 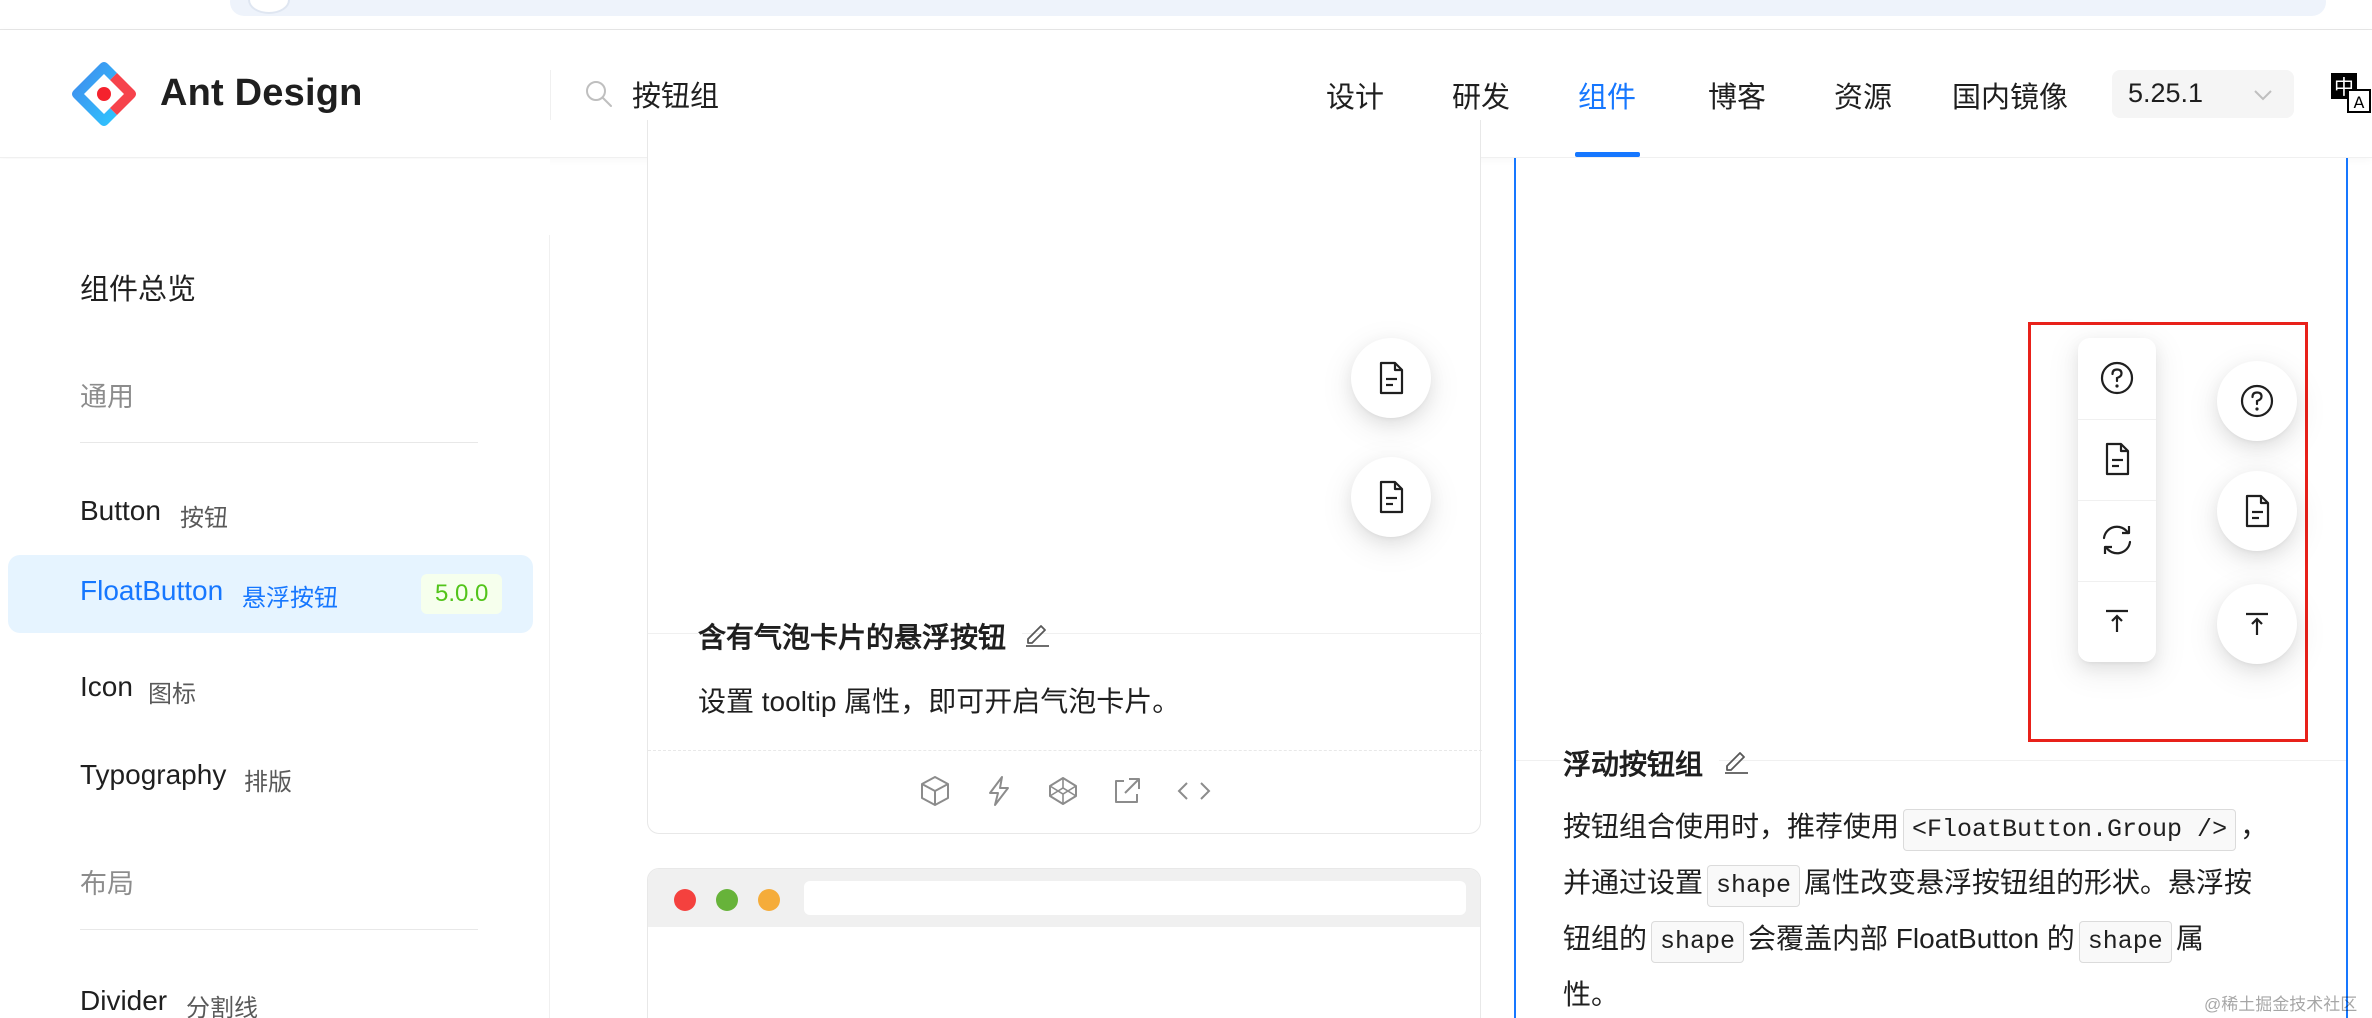 What do you see at coordinates (999, 791) in the screenshot?
I see `thunderbolt-icon` at bounding box center [999, 791].